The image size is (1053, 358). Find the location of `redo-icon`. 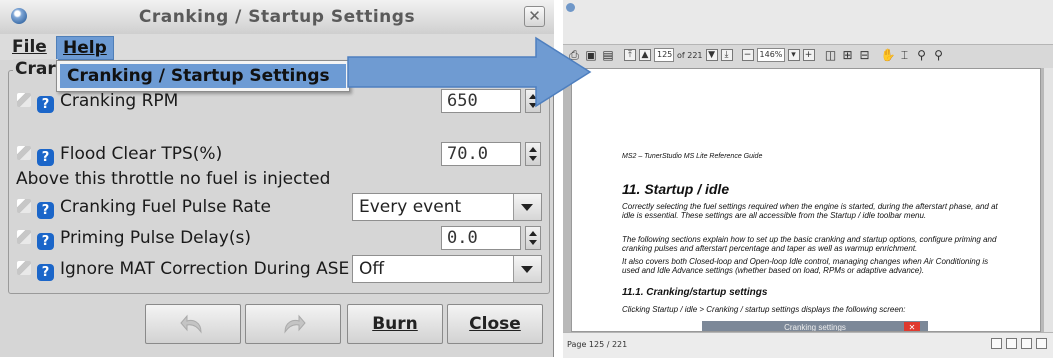

redo-icon is located at coordinates (295, 324).